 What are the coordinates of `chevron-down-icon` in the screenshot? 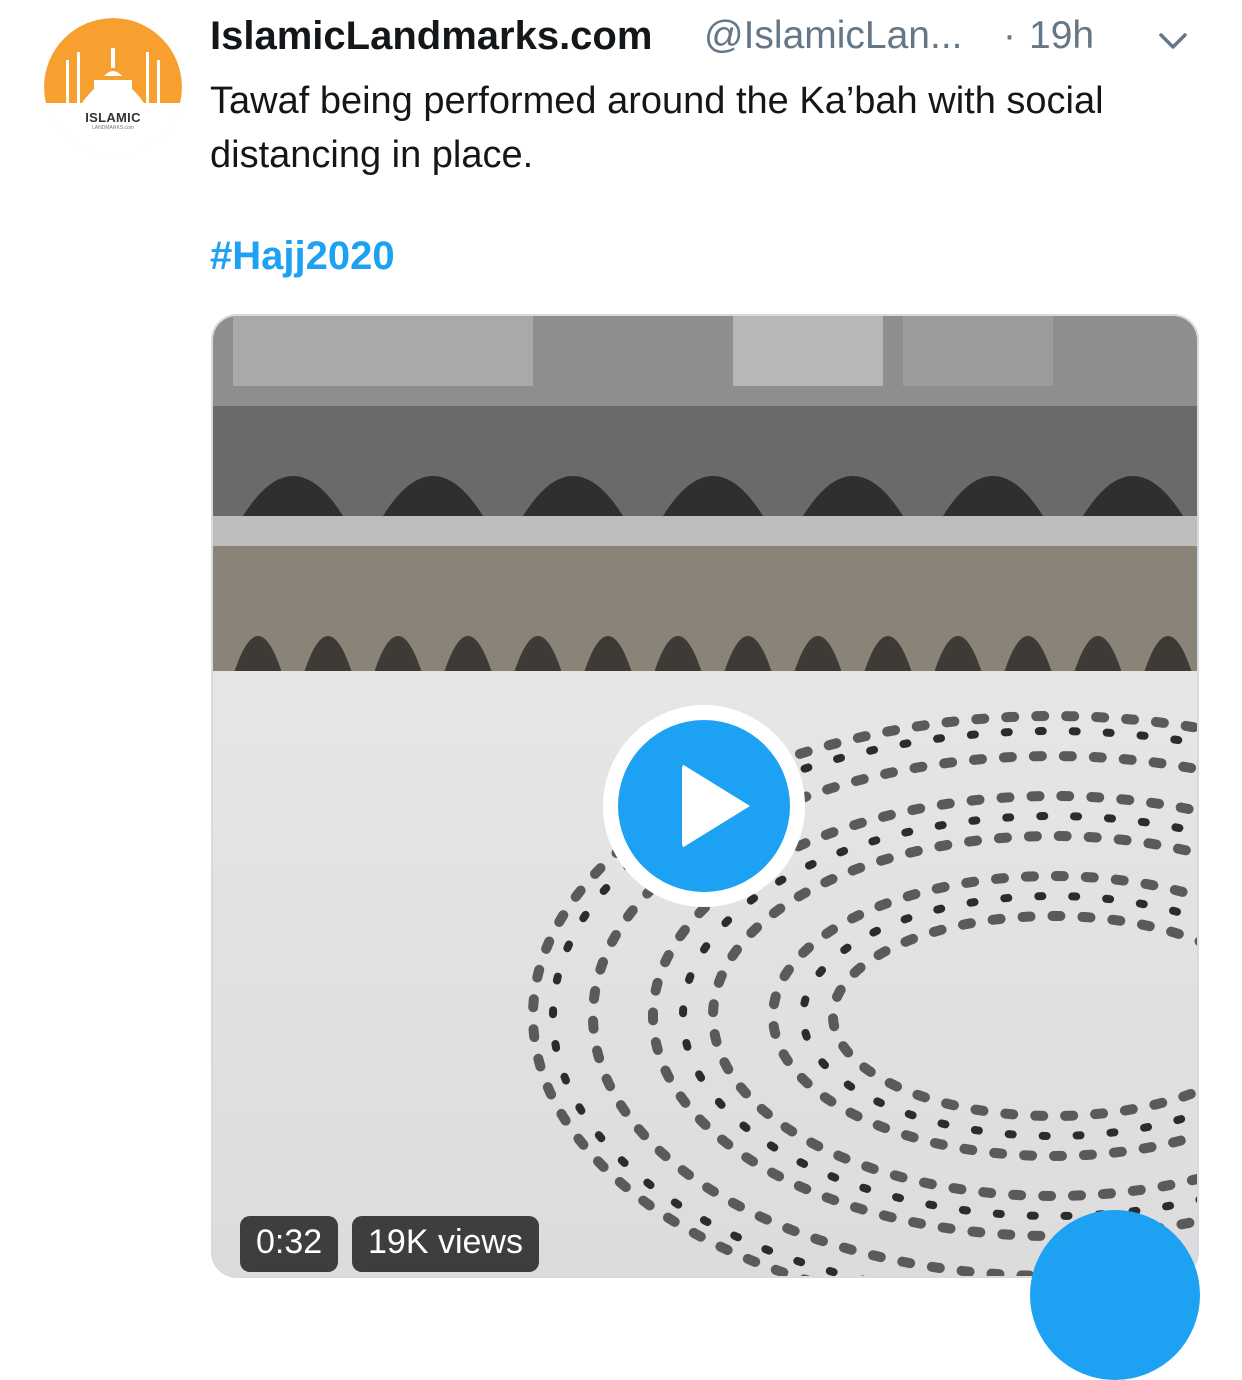 It's located at (1173, 41).